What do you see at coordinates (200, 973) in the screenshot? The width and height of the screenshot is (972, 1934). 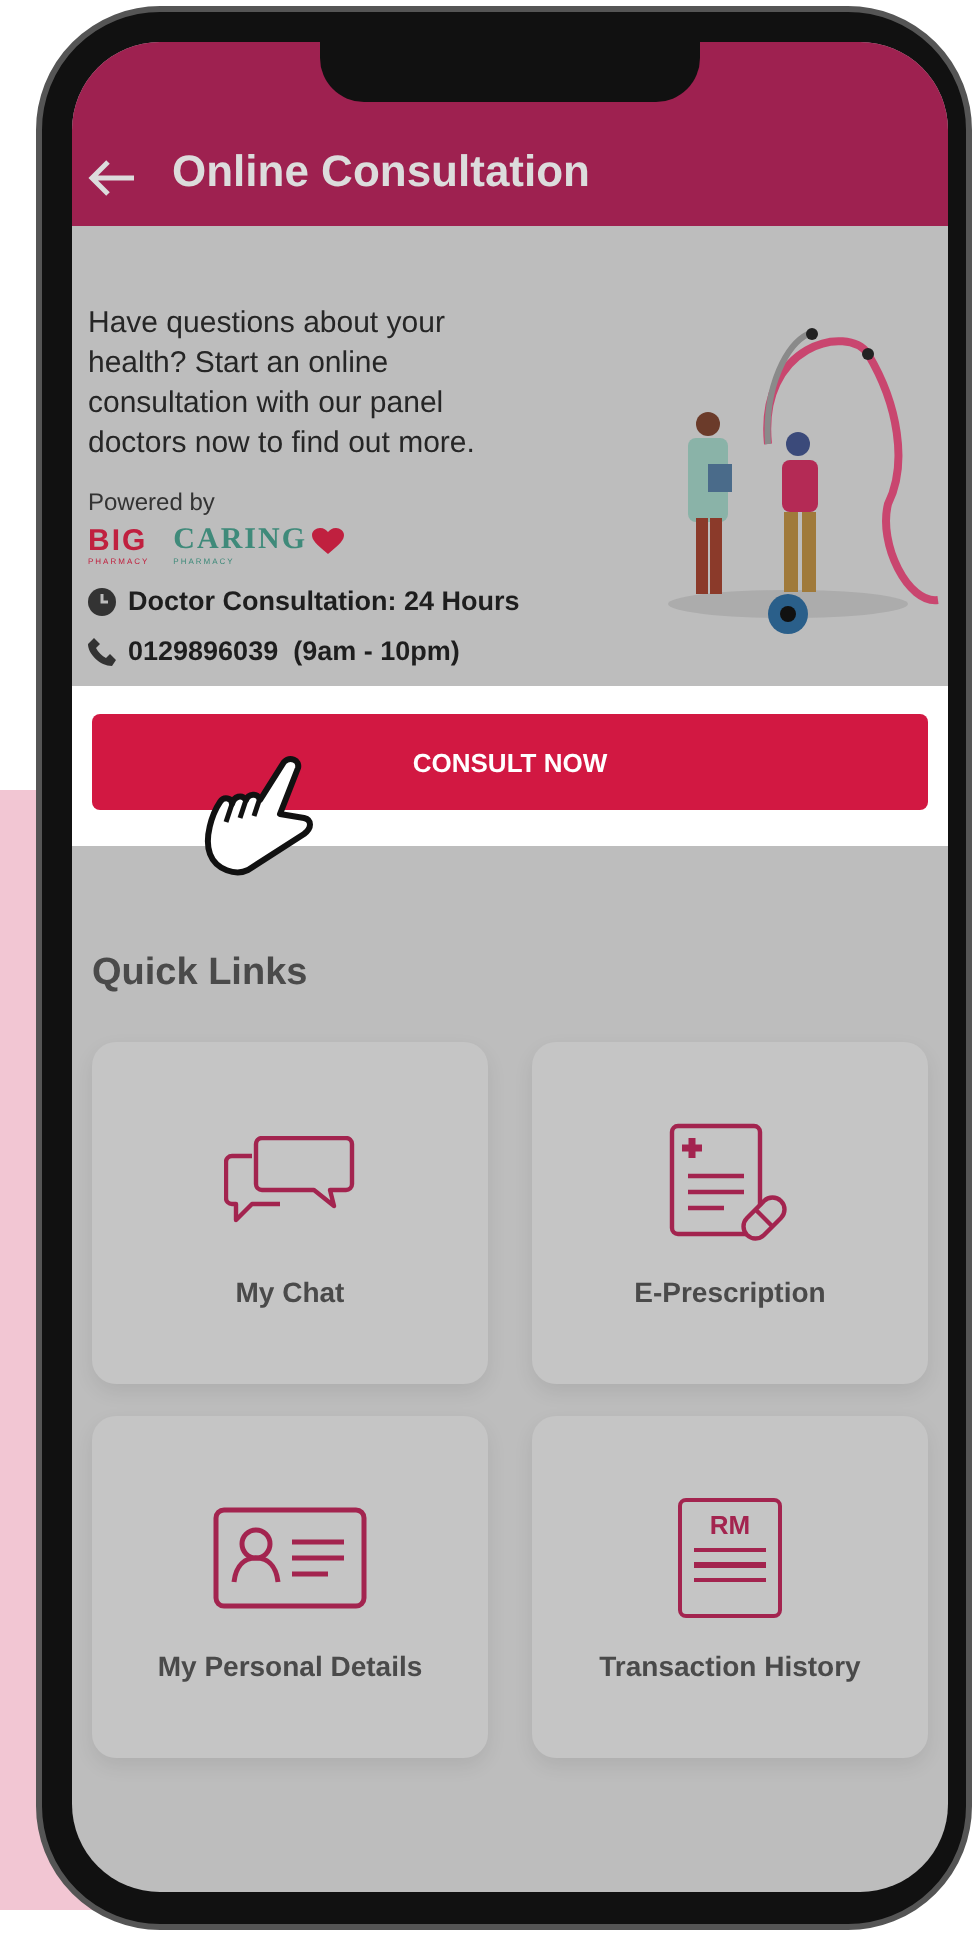 I see `section-title: Quick Links` at bounding box center [200, 973].